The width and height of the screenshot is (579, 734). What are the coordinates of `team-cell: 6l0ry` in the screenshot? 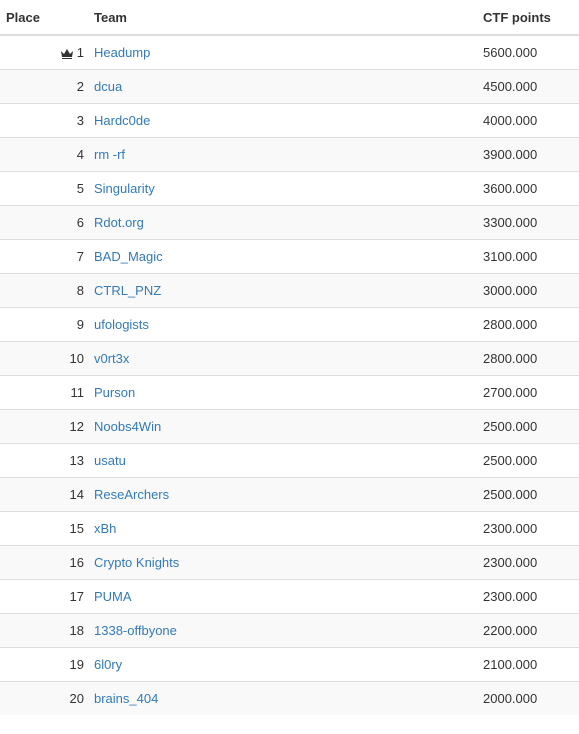 It's located at (288, 663).